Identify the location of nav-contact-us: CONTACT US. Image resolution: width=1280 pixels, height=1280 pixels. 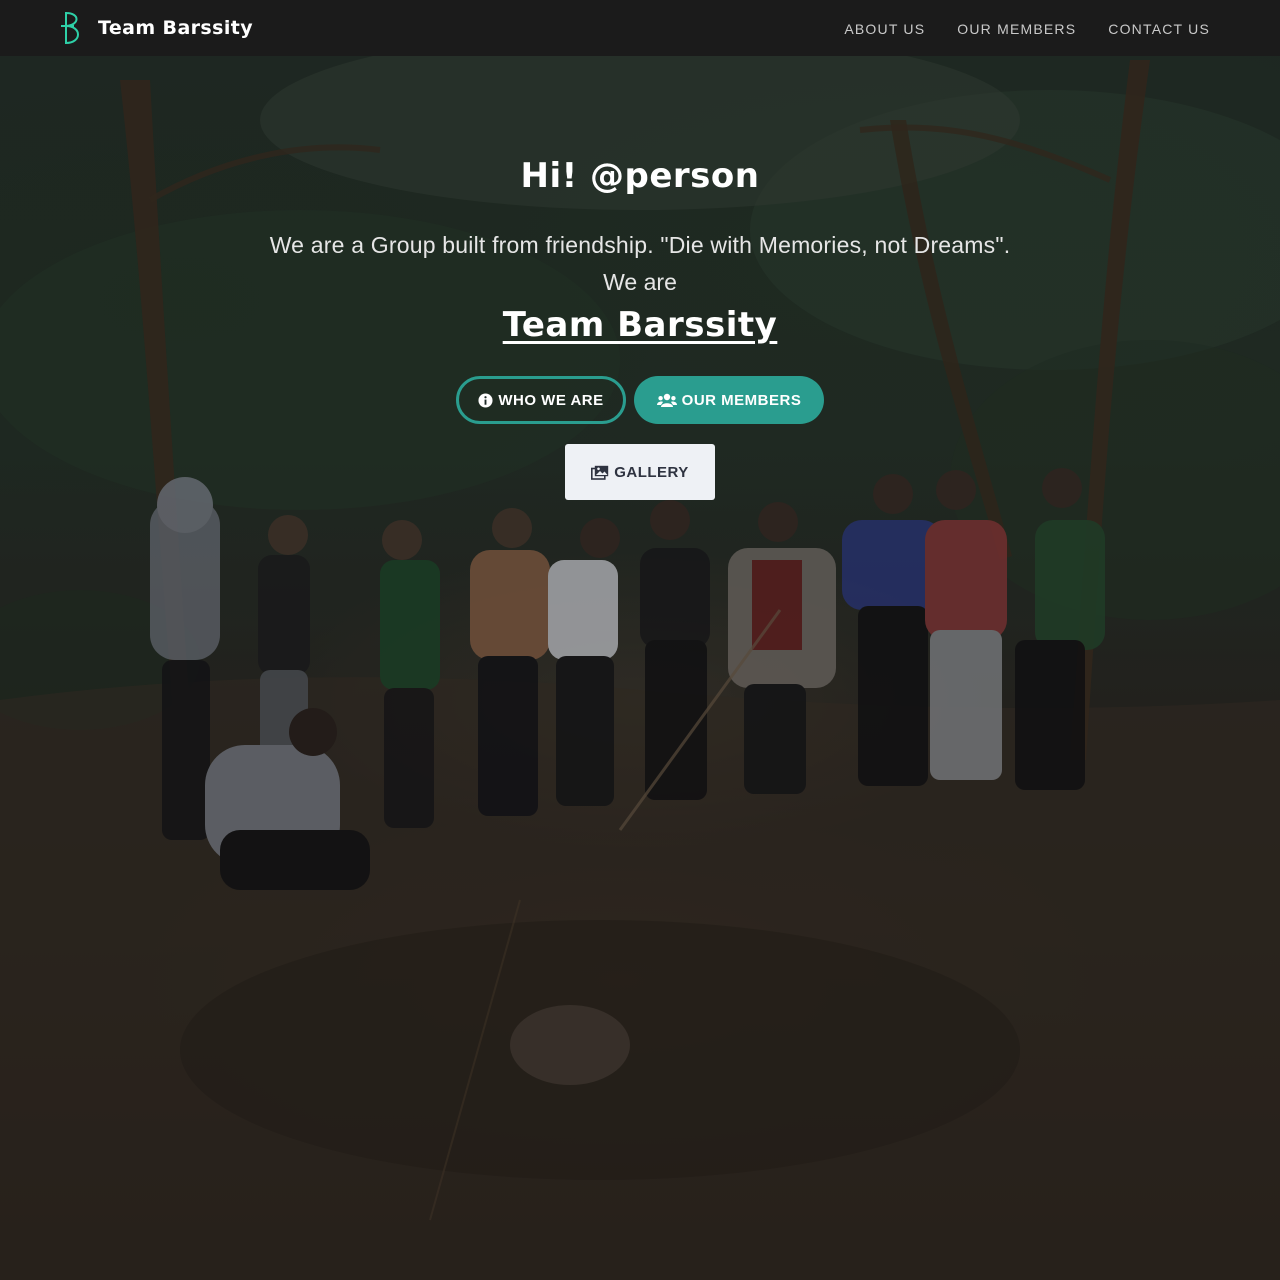
(1159, 28).